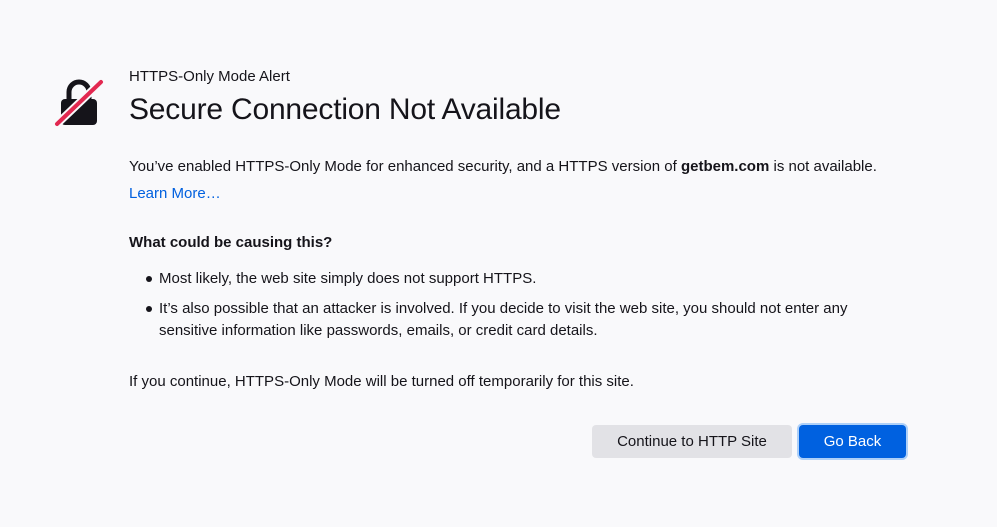 Image resolution: width=997 pixels, height=527 pixels. Describe the element at coordinates (692, 441) in the screenshot. I see `continue-to-http-button: Continue to HTTP Site` at that location.